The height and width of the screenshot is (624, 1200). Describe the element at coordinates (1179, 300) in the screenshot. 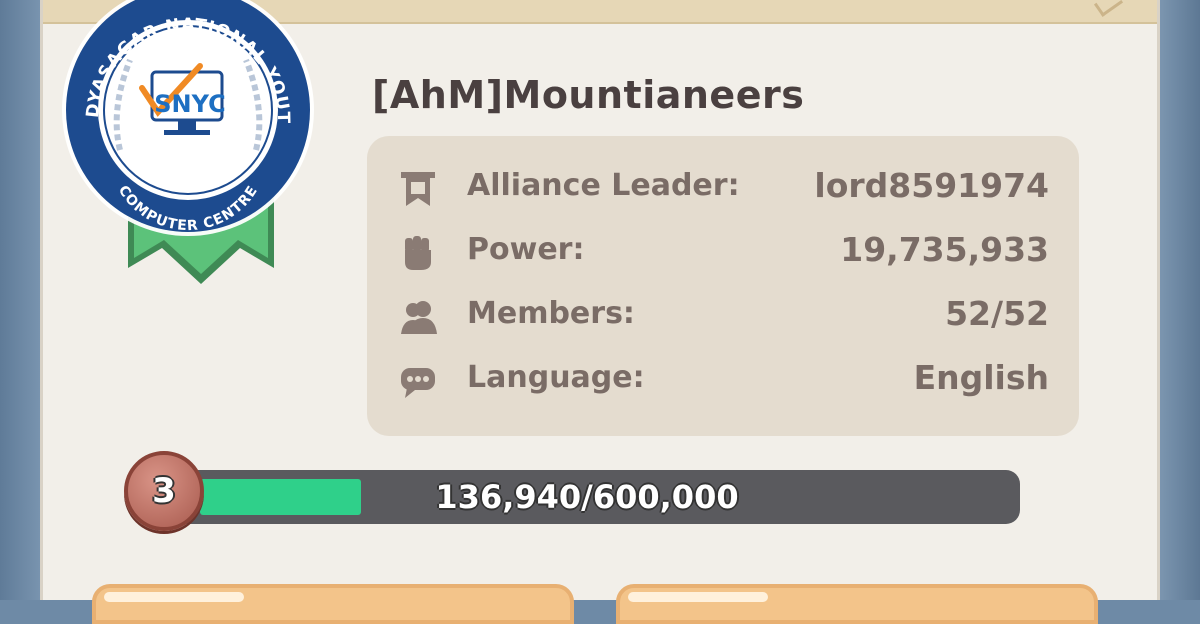

I see `background-right` at that location.